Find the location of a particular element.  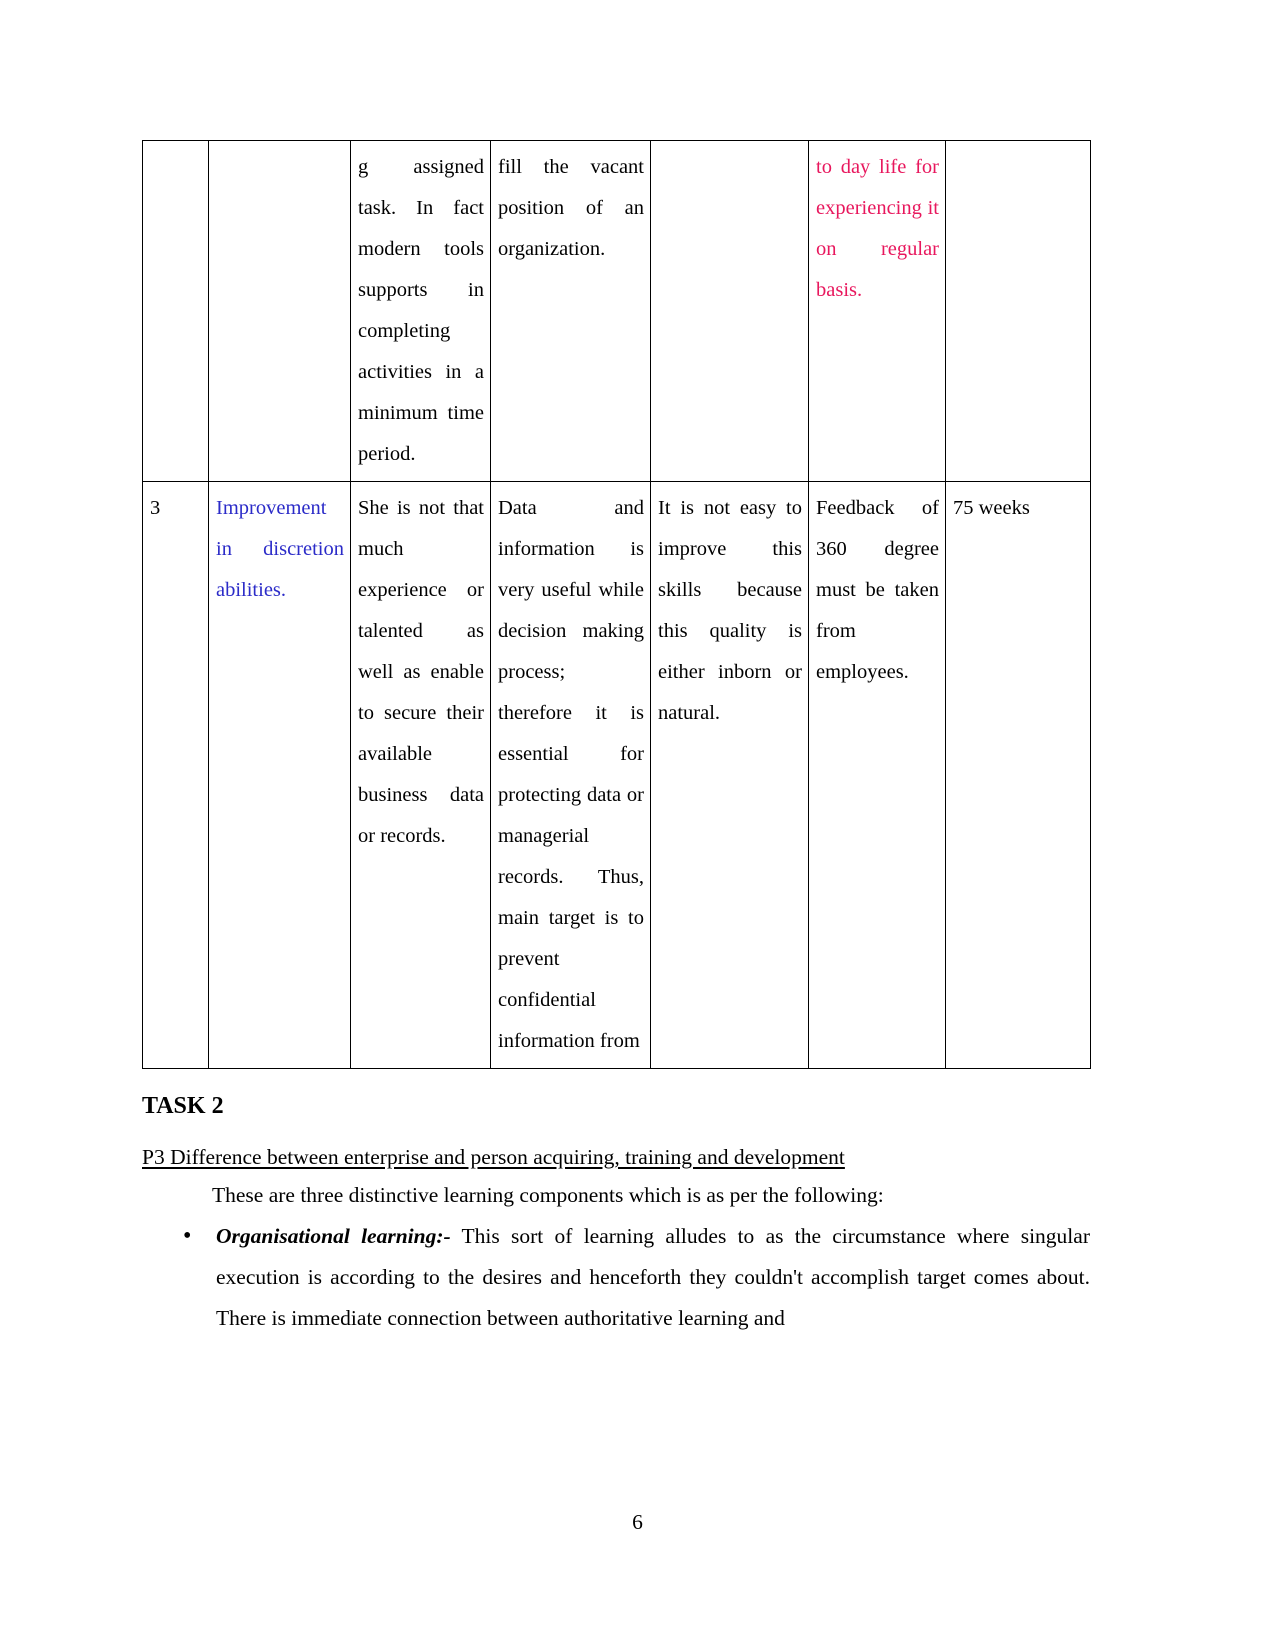

table-cell-development is located at coordinates (729, 311).